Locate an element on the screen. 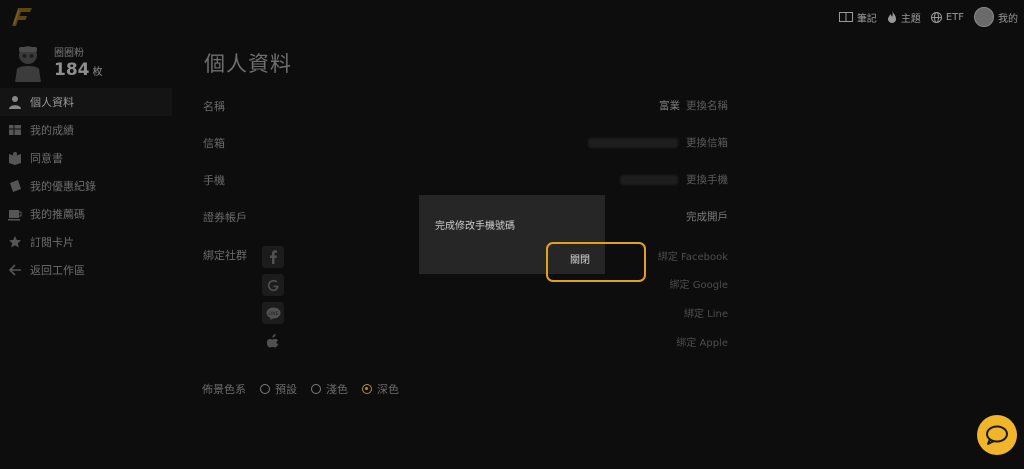  facebook-button is located at coordinates (273, 257).